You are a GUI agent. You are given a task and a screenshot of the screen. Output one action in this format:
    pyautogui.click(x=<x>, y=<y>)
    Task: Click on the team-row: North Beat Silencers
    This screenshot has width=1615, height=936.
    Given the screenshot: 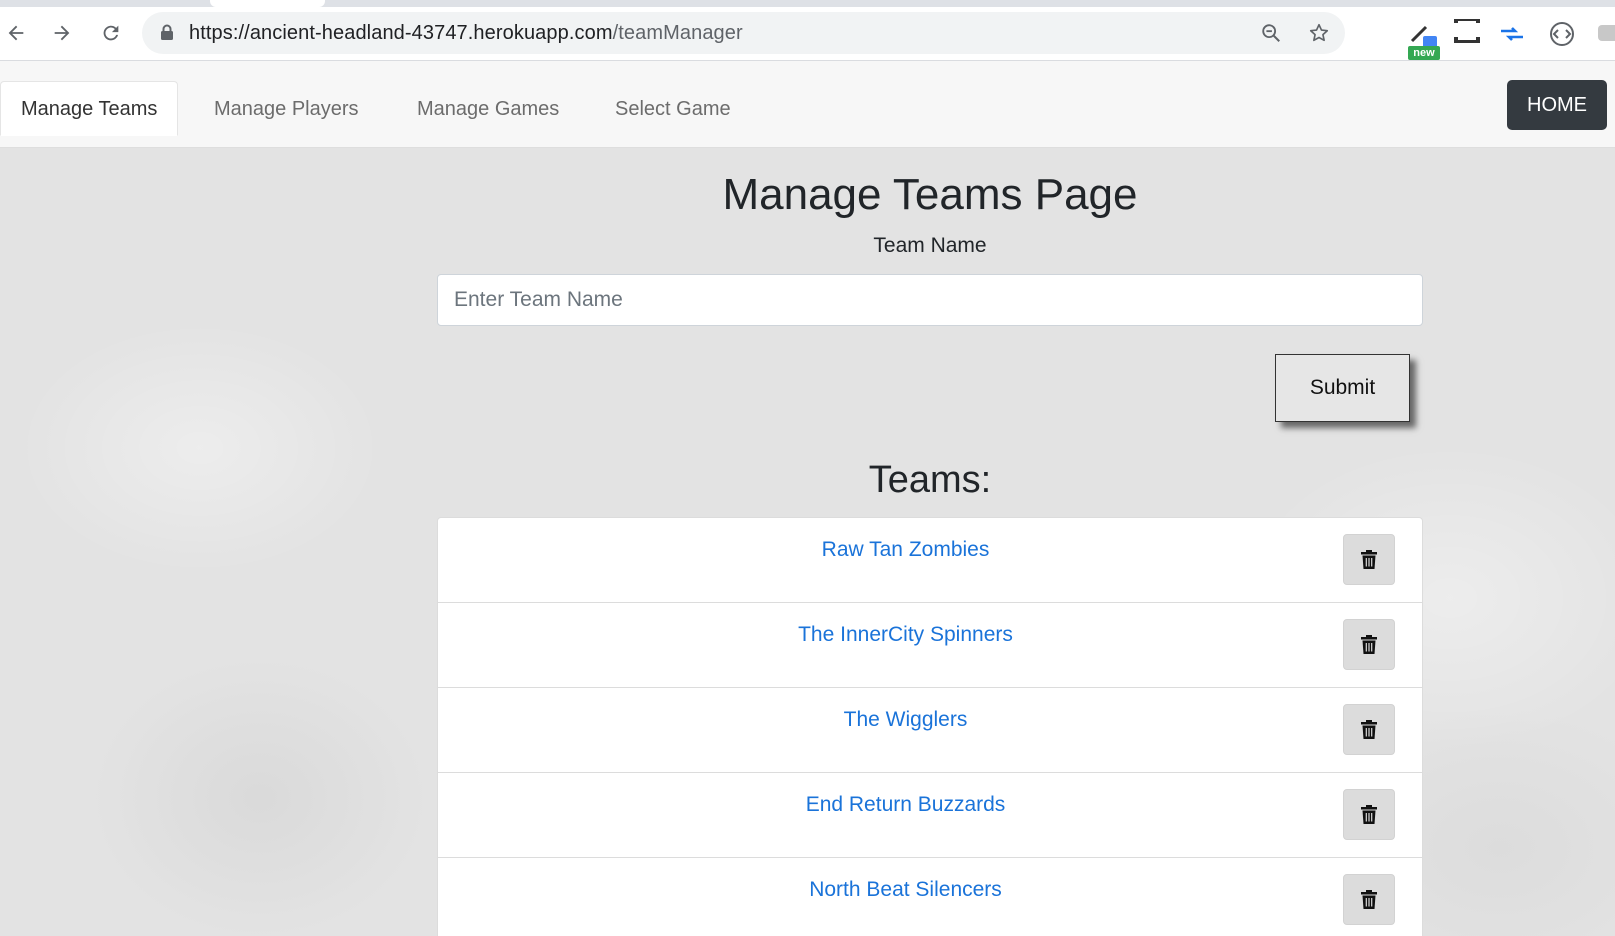 What is the action you would take?
    pyautogui.click(x=930, y=897)
    